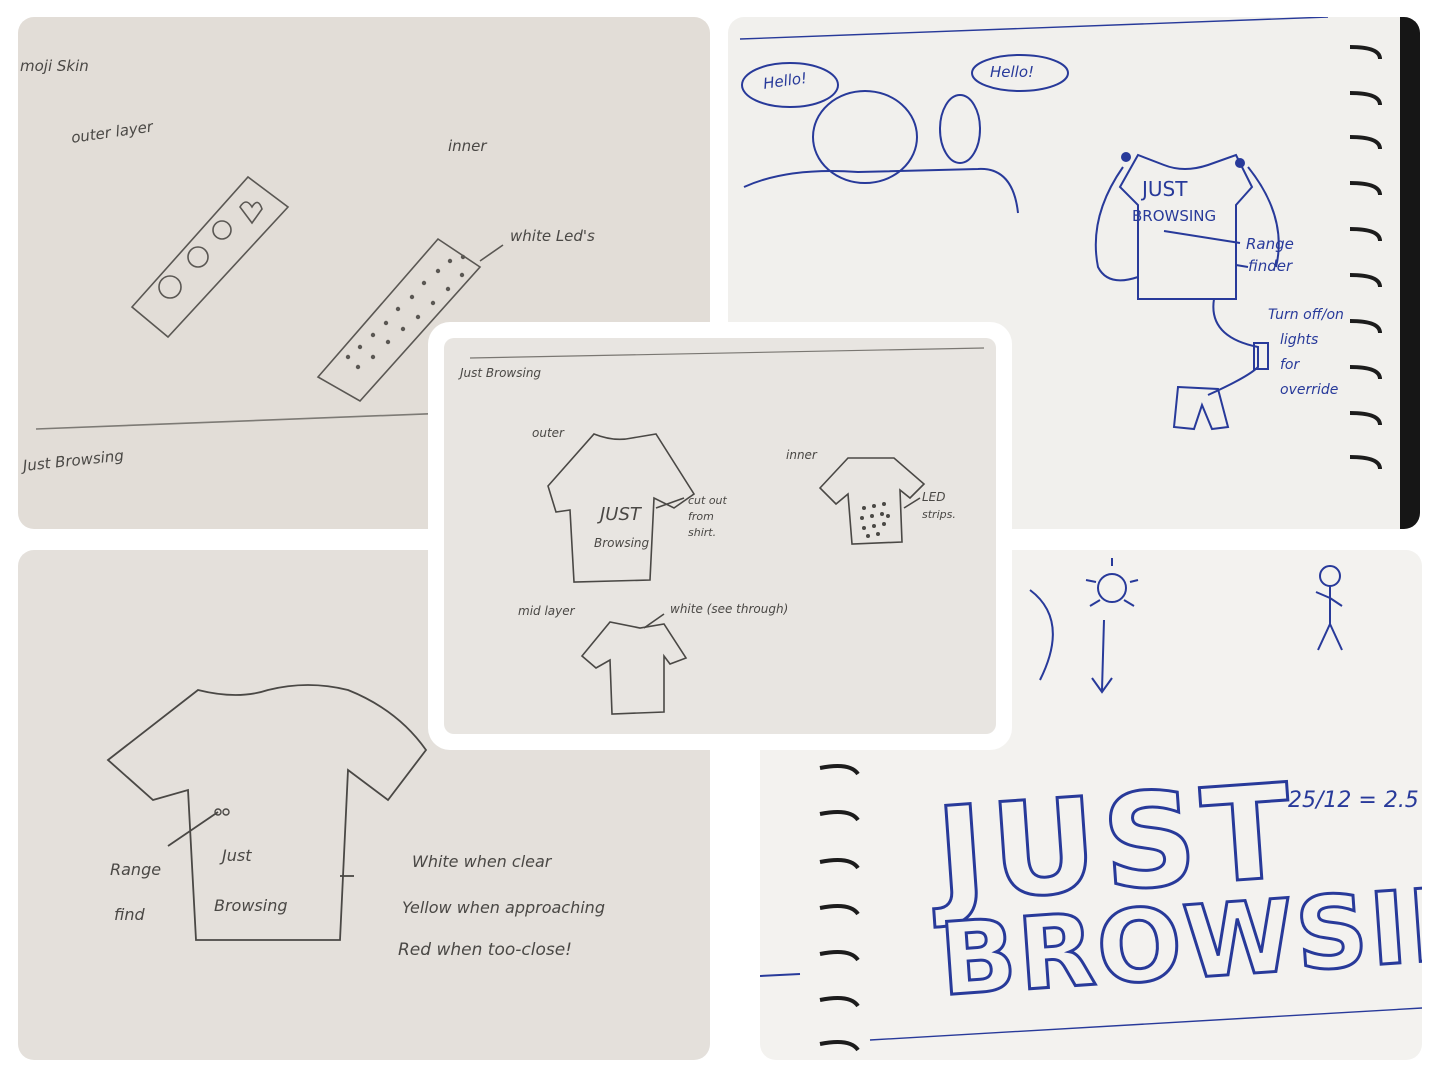 This screenshot has height=1080, width=1440. I want to click on calc-text: 25/12 = 2.5, so click(1353, 800).